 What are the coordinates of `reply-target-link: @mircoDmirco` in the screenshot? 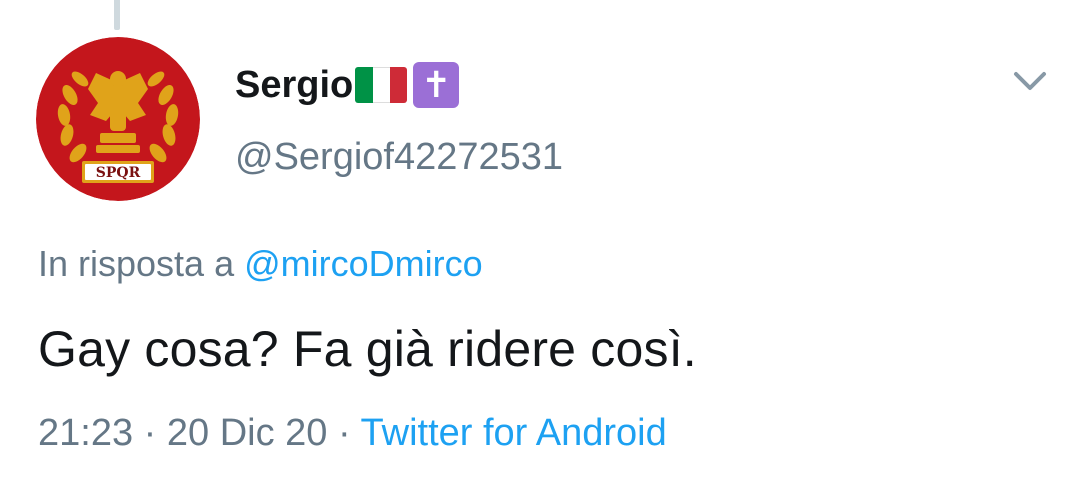 It's located at (363, 263).